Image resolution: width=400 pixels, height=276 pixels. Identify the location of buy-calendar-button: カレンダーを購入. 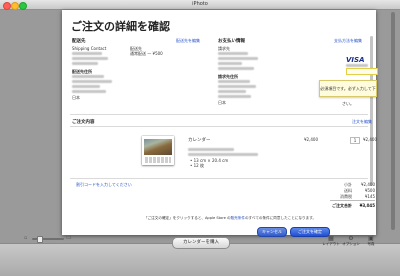
(201, 243).